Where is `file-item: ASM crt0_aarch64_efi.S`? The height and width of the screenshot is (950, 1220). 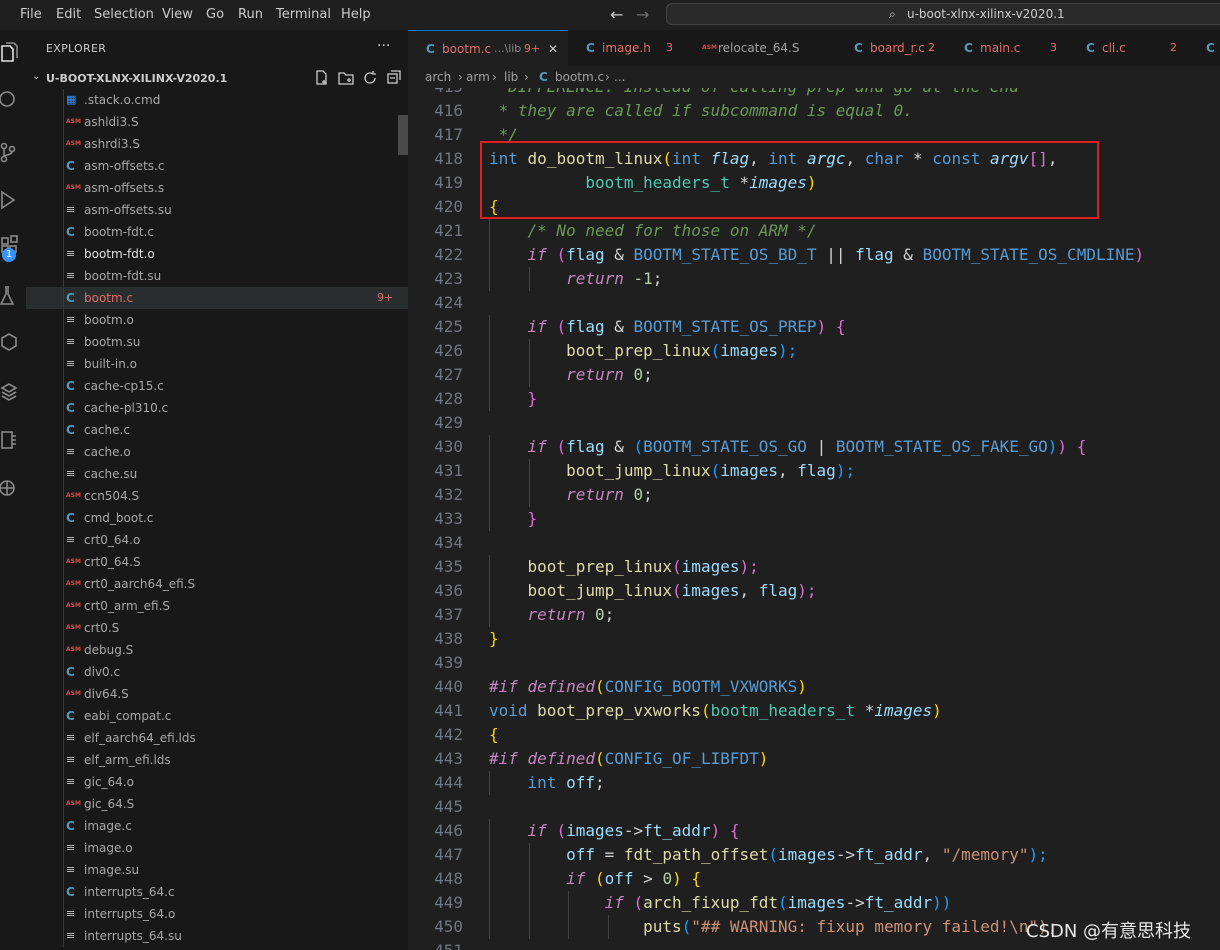 file-item: ASM crt0_aarch64_efi.S is located at coordinates (217, 584).